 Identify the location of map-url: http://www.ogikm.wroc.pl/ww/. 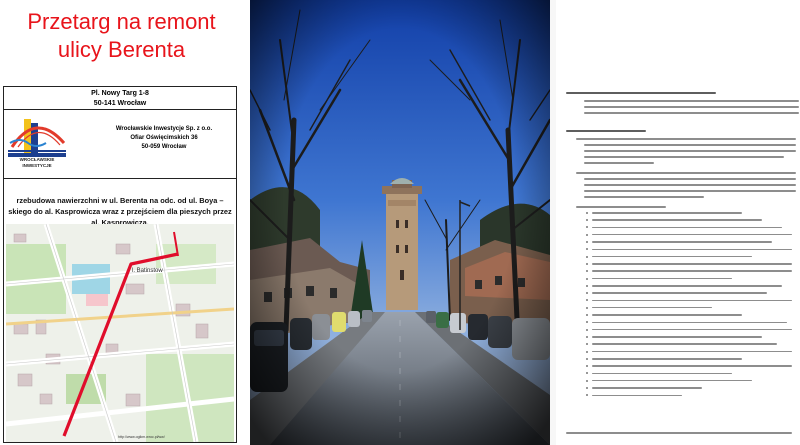
(141, 437).